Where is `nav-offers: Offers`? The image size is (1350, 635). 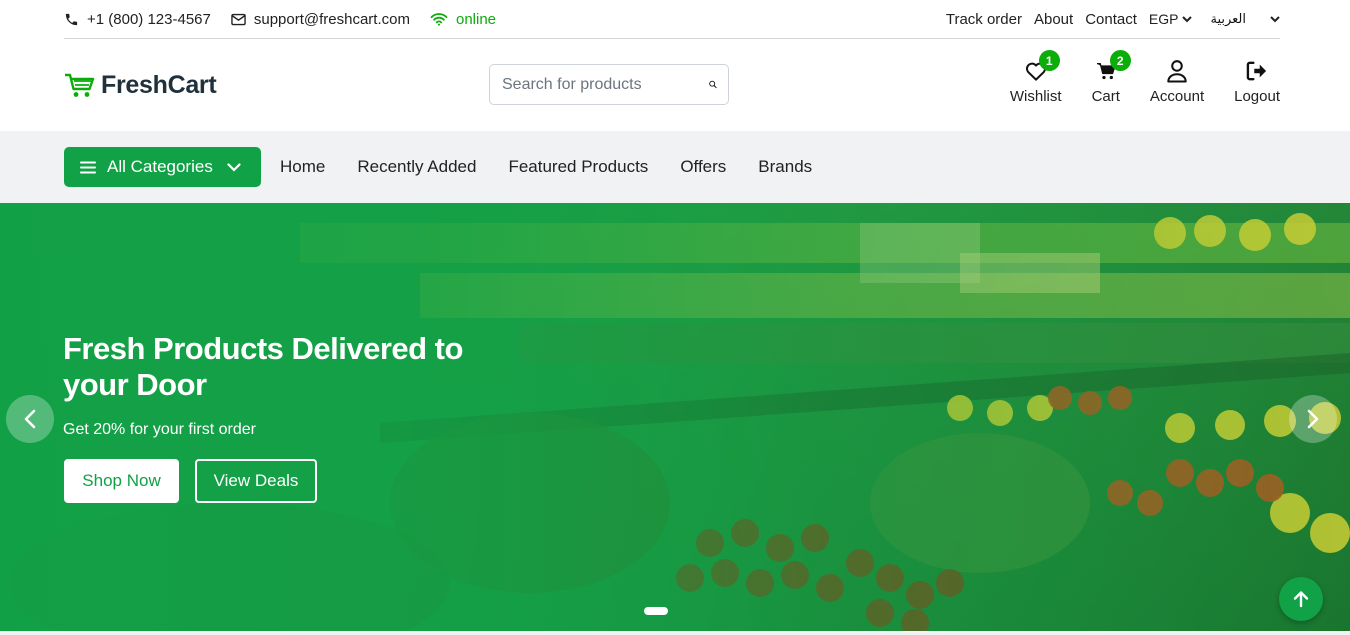 nav-offers: Offers is located at coordinates (703, 167).